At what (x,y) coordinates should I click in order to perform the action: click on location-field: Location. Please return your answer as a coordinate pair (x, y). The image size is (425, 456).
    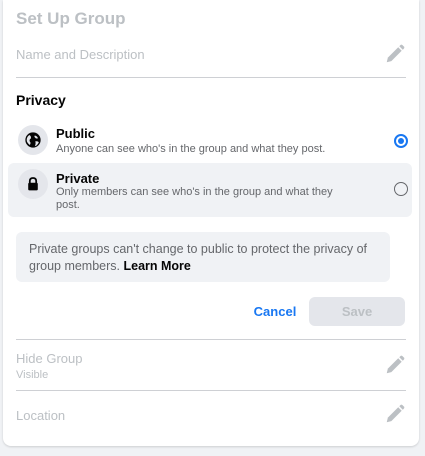
    Looking at the image, I should click on (211, 417).